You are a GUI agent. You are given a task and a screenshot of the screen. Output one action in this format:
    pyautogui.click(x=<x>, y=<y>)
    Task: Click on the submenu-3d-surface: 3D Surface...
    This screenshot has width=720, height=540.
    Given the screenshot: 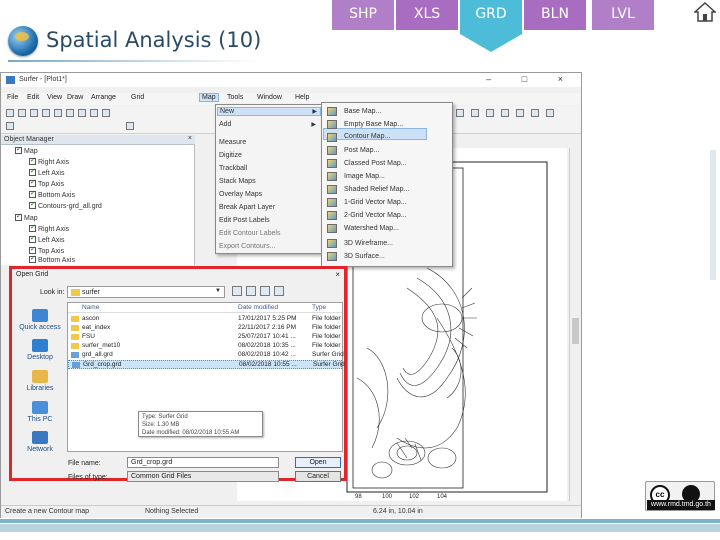 What is the action you would take?
    pyautogui.click(x=364, y=256)
    